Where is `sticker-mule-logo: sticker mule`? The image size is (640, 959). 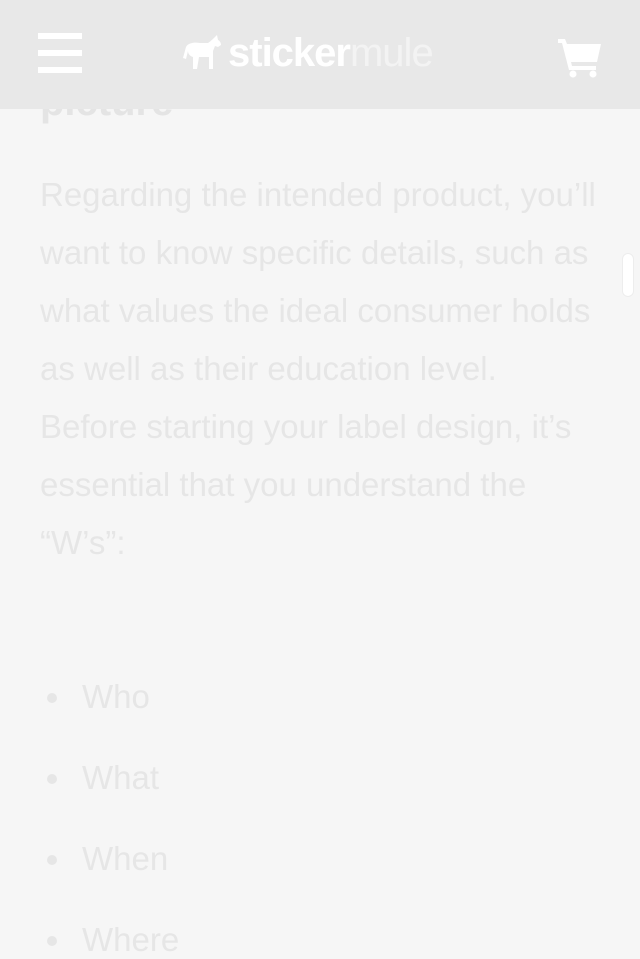 sticker-mule-logo: sticker mule is located at coordinates (307, 53).